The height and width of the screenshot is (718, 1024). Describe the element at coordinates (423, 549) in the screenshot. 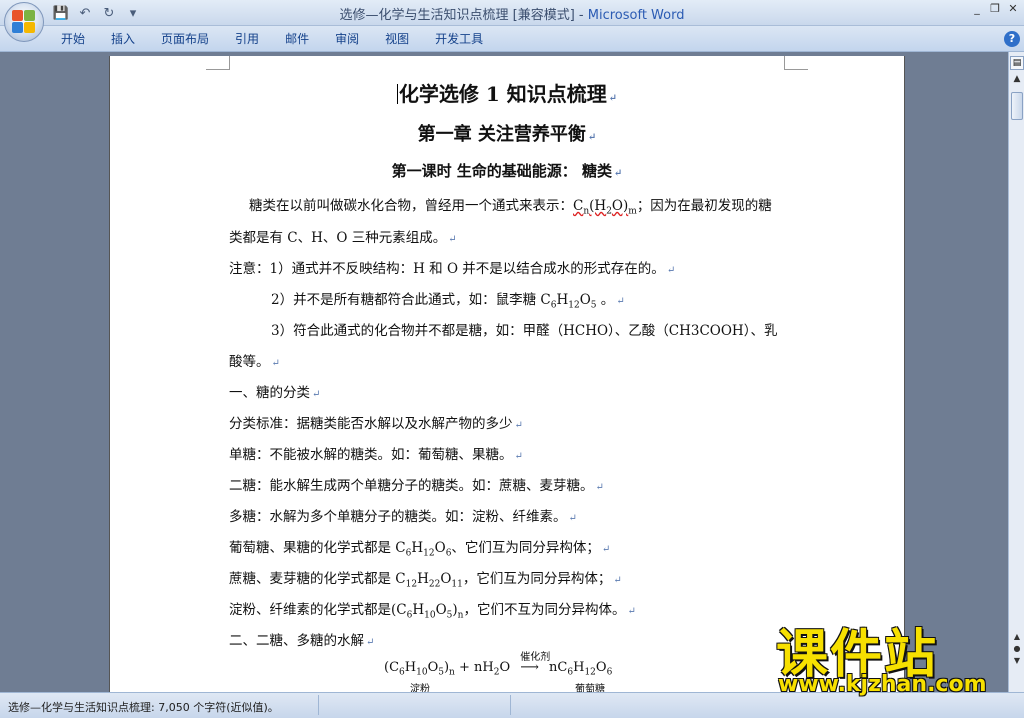

I see `formula-glucose: C6H12O6` at that location.